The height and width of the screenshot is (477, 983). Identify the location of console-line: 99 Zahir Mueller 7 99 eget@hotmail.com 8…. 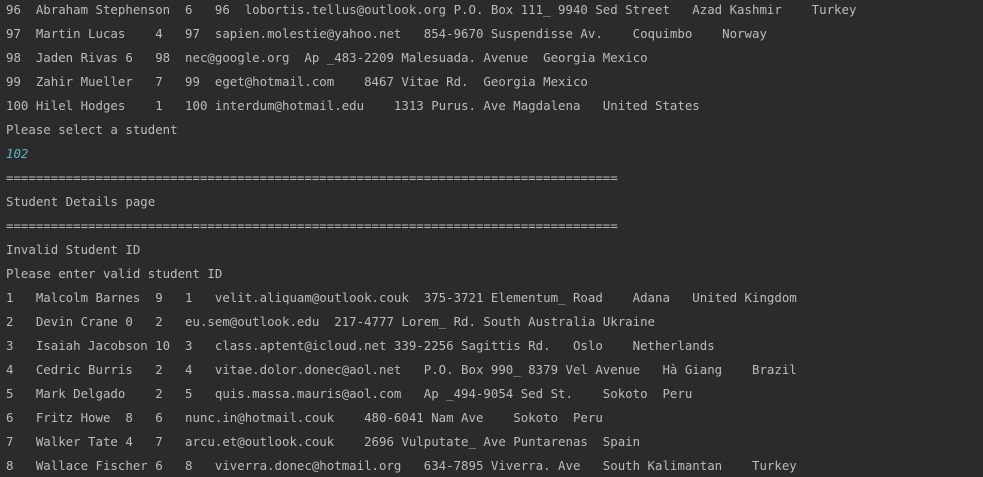
(297, 81).